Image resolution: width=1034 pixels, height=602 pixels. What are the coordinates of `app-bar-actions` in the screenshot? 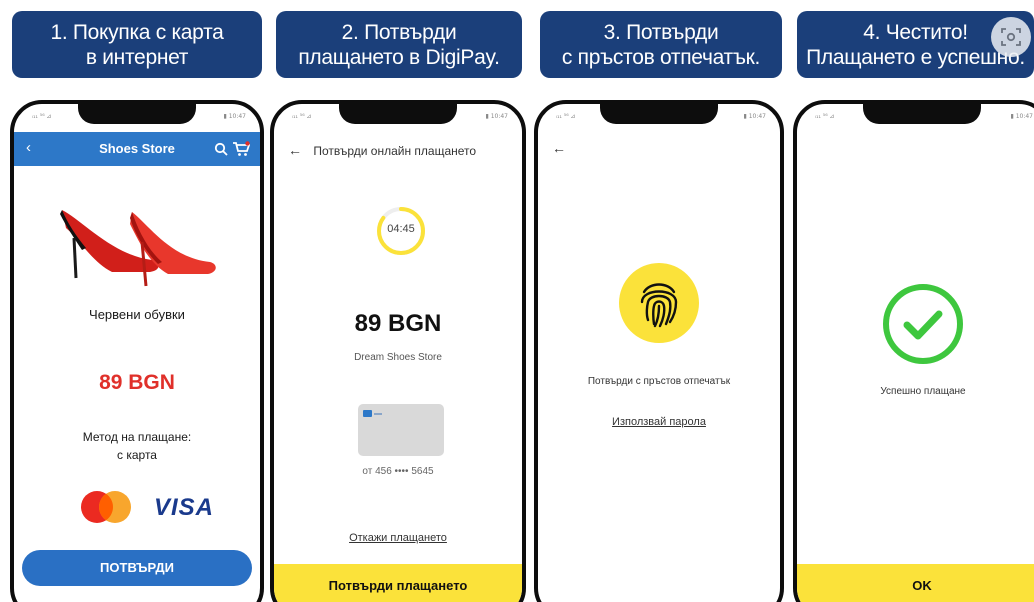 It's located at (232, 148).